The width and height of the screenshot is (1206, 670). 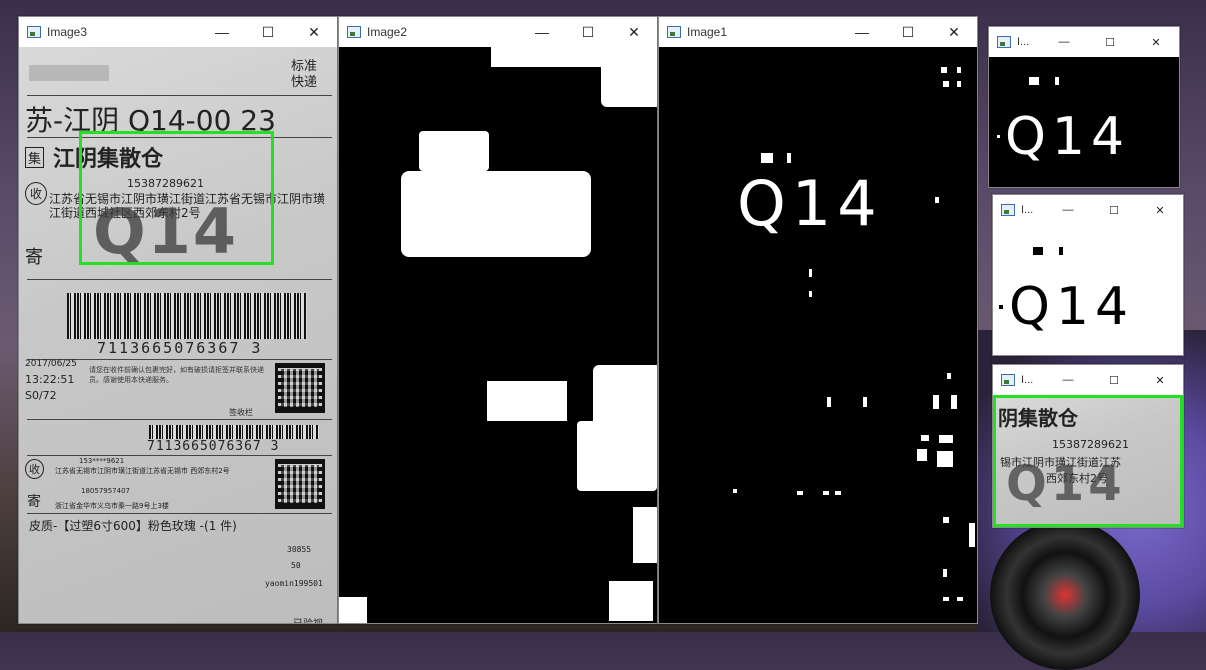 I want to click on service-type: 标准 快递, so click(x=304, y=74).